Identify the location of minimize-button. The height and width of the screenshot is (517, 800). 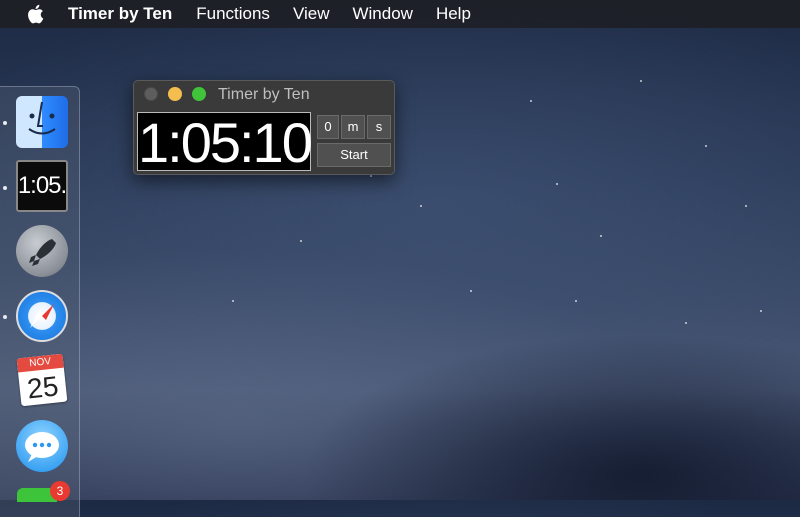
(175, 94).